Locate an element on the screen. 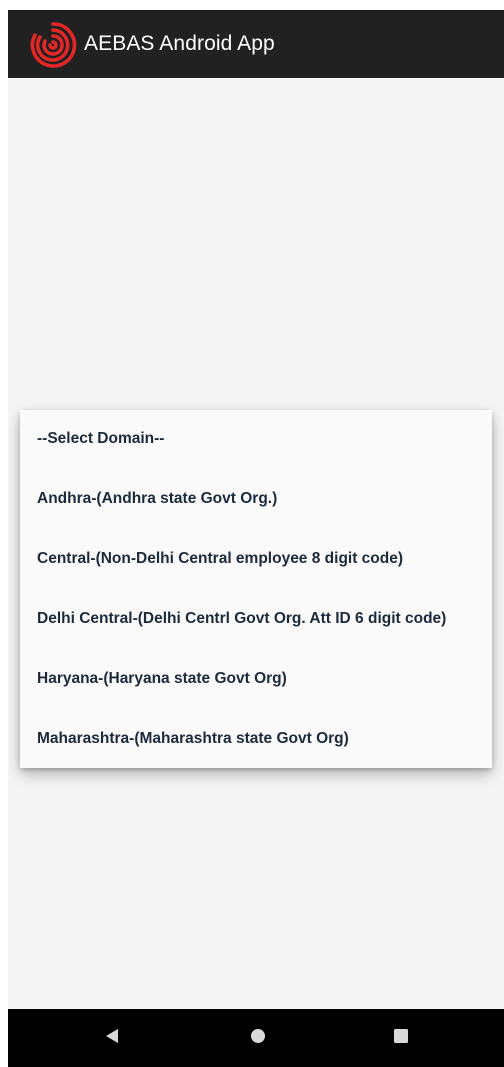  back-triangle-icon is located at coordinates (112, 1038).